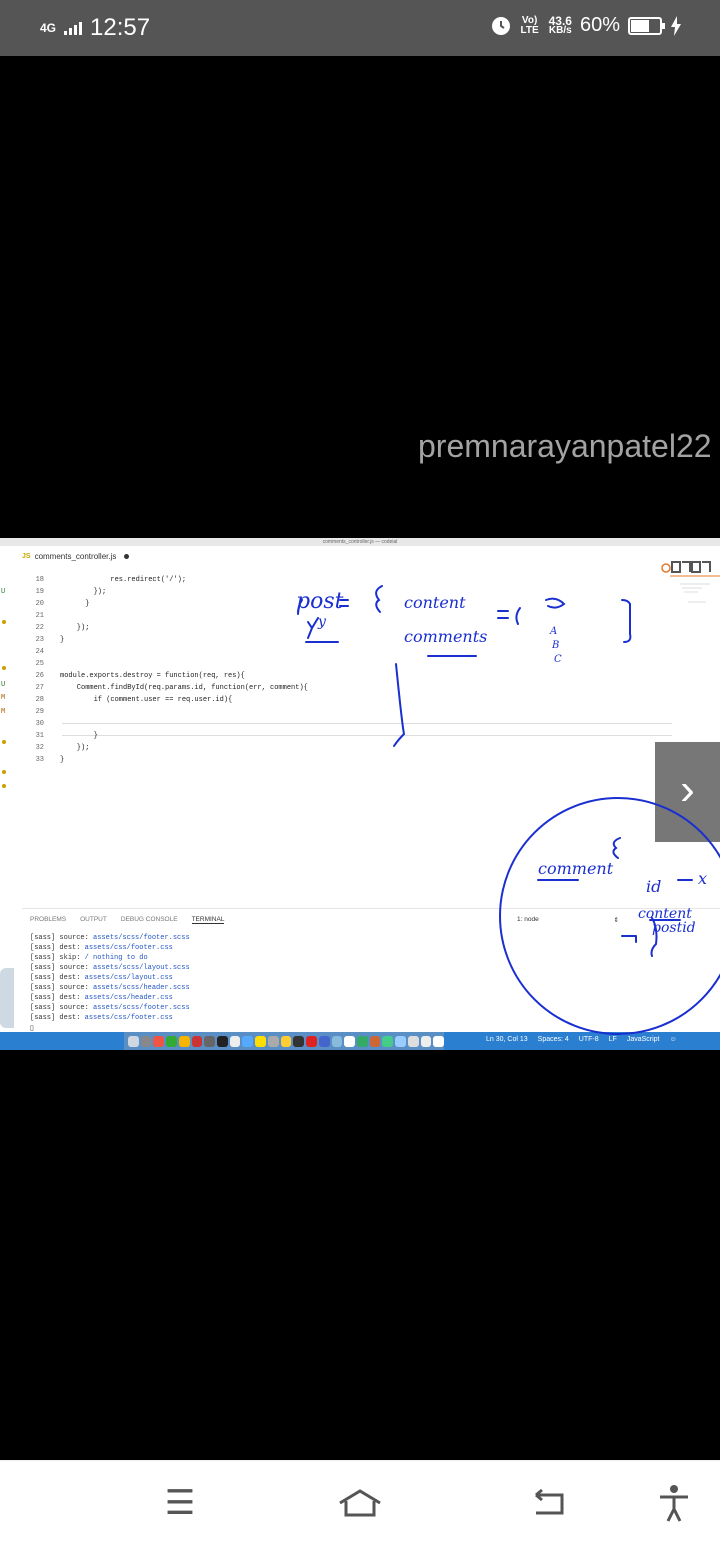 The image size is (720, 1545). I want to click on indent-spaces: Spaces: 4, so click(553, 1039).